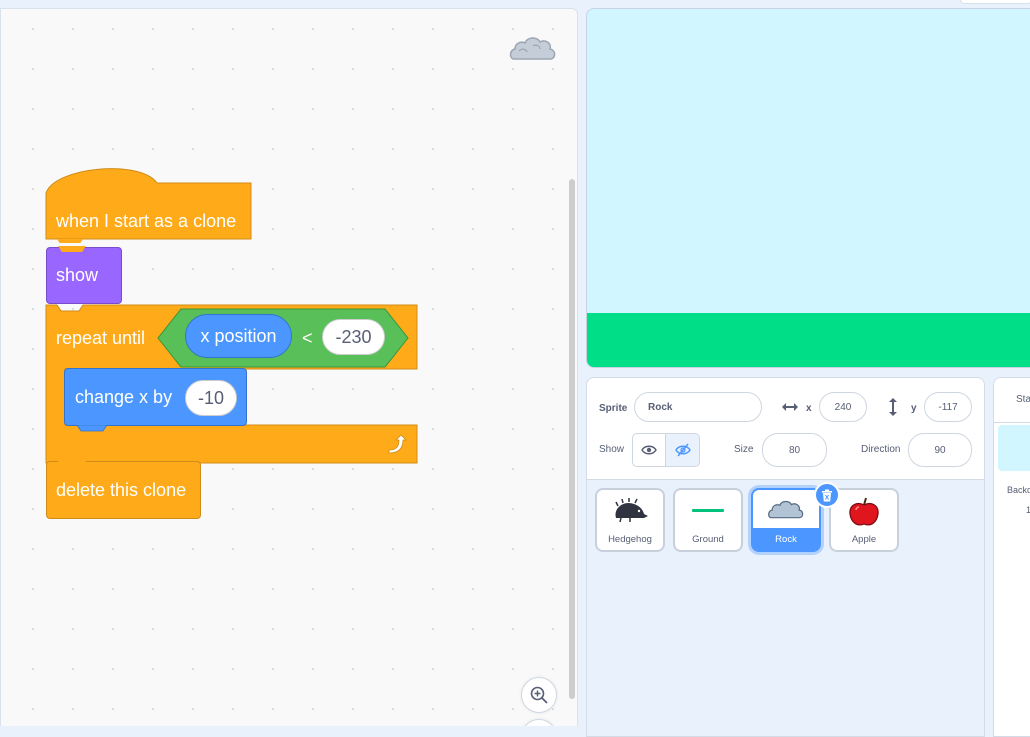 The image size is (1030, 737). I want to click on eye-slash-icon, so click(682, 450).